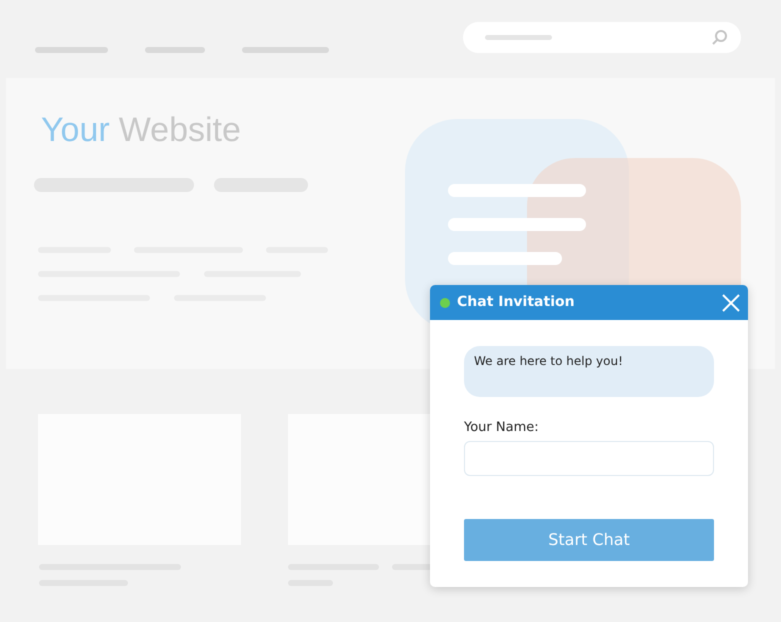 This screenshot has width=781, height=622. I want to click on search-field, so click(602, 37).